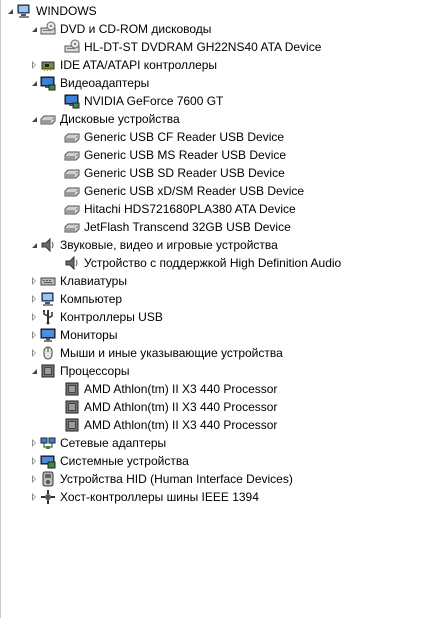 This screenshot has width=433, height=618. I want to click on tree-category-item: Дисковые устройства, so click(105, 119).